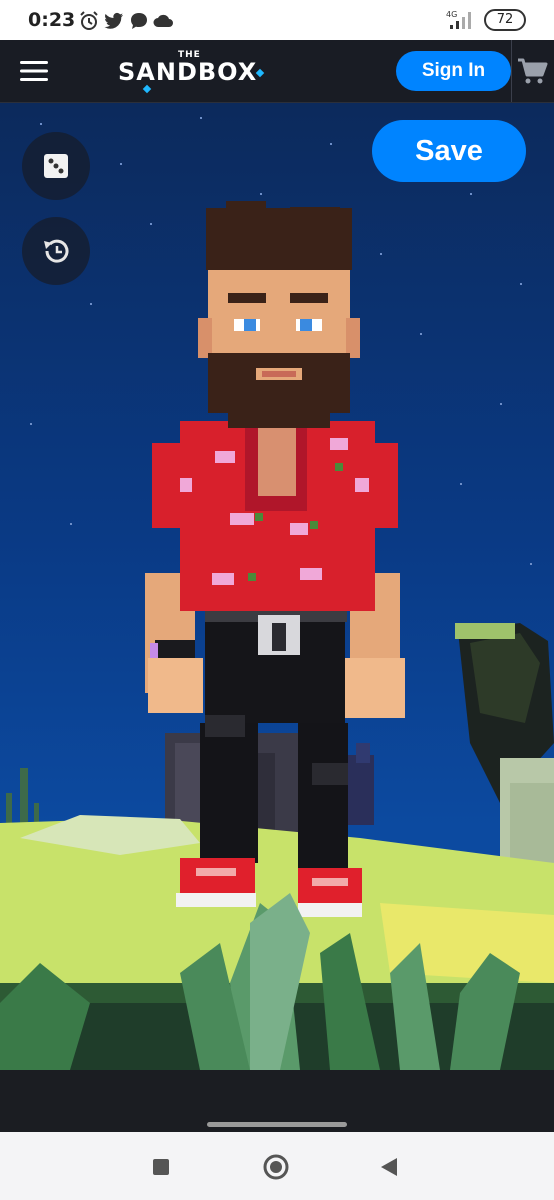 The image size is (554, 1200). I want to click on sign-in-button: Sign In, so click(453, 71).